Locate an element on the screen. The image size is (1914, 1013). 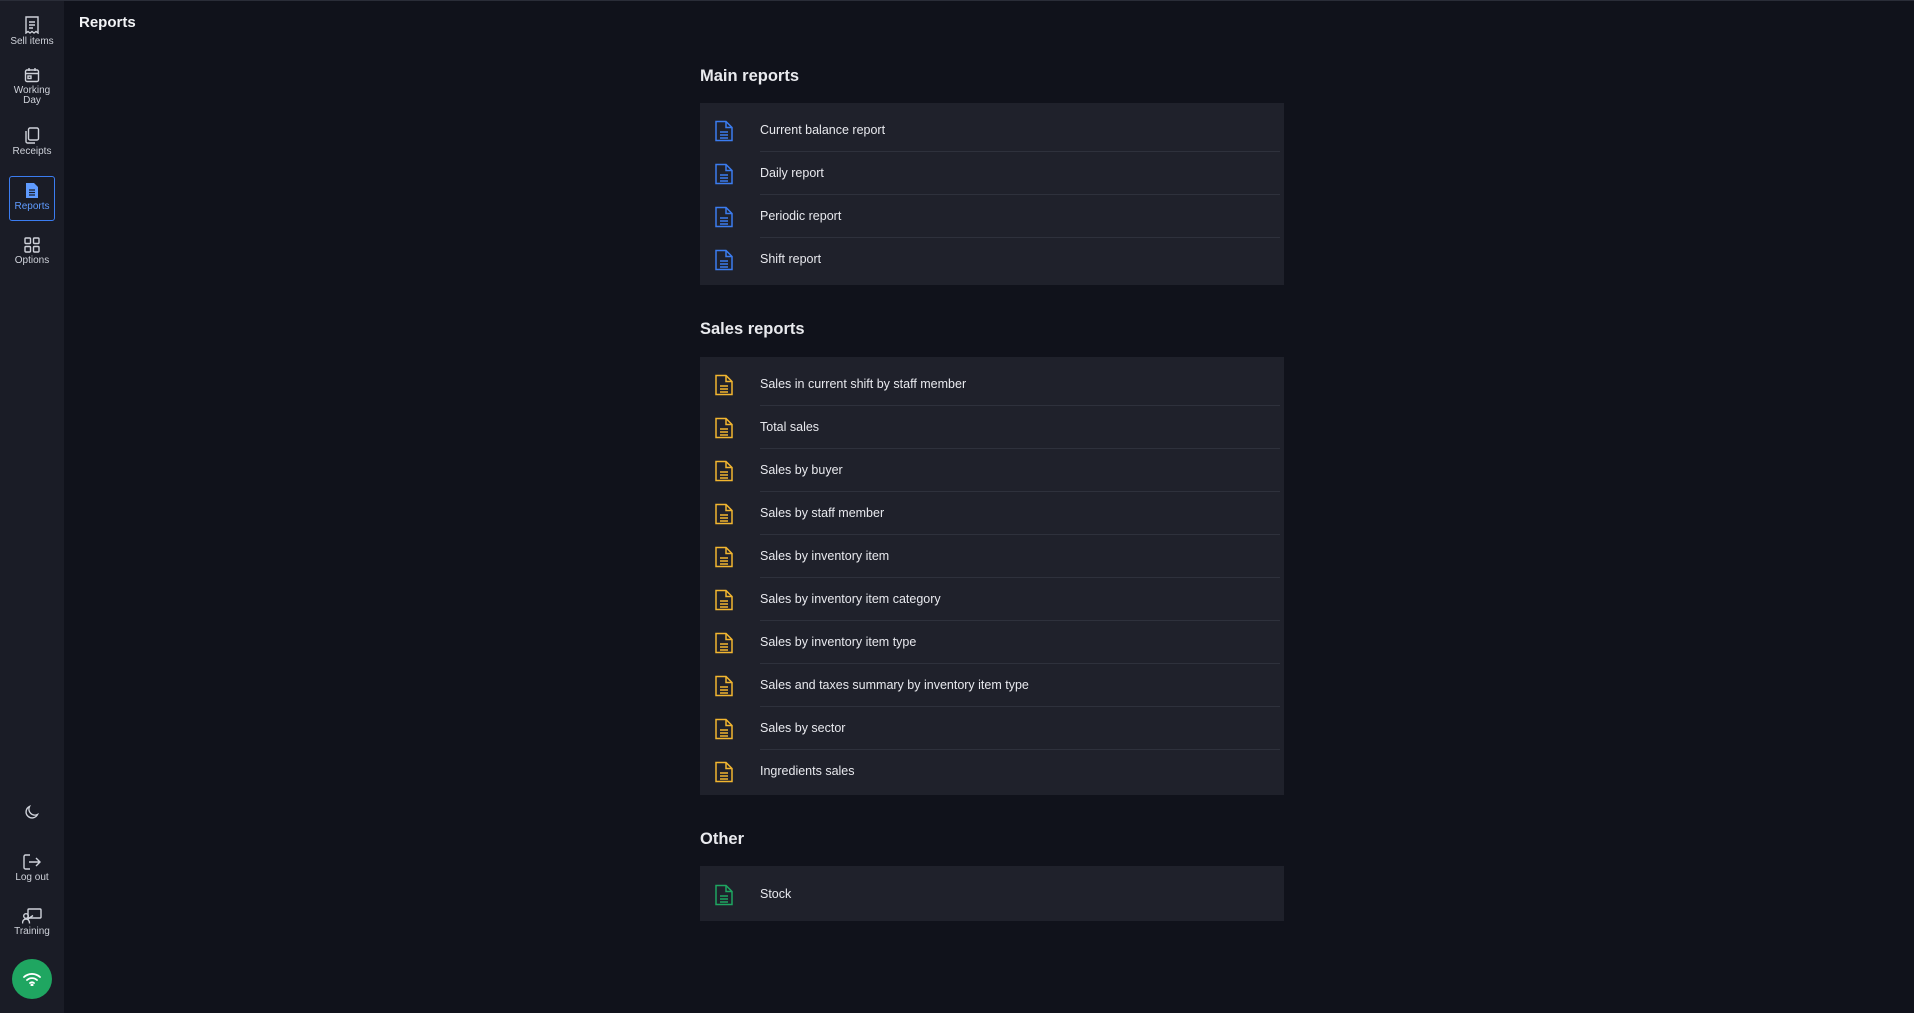
nav-label: Log out is located at coordinates (32, 877).